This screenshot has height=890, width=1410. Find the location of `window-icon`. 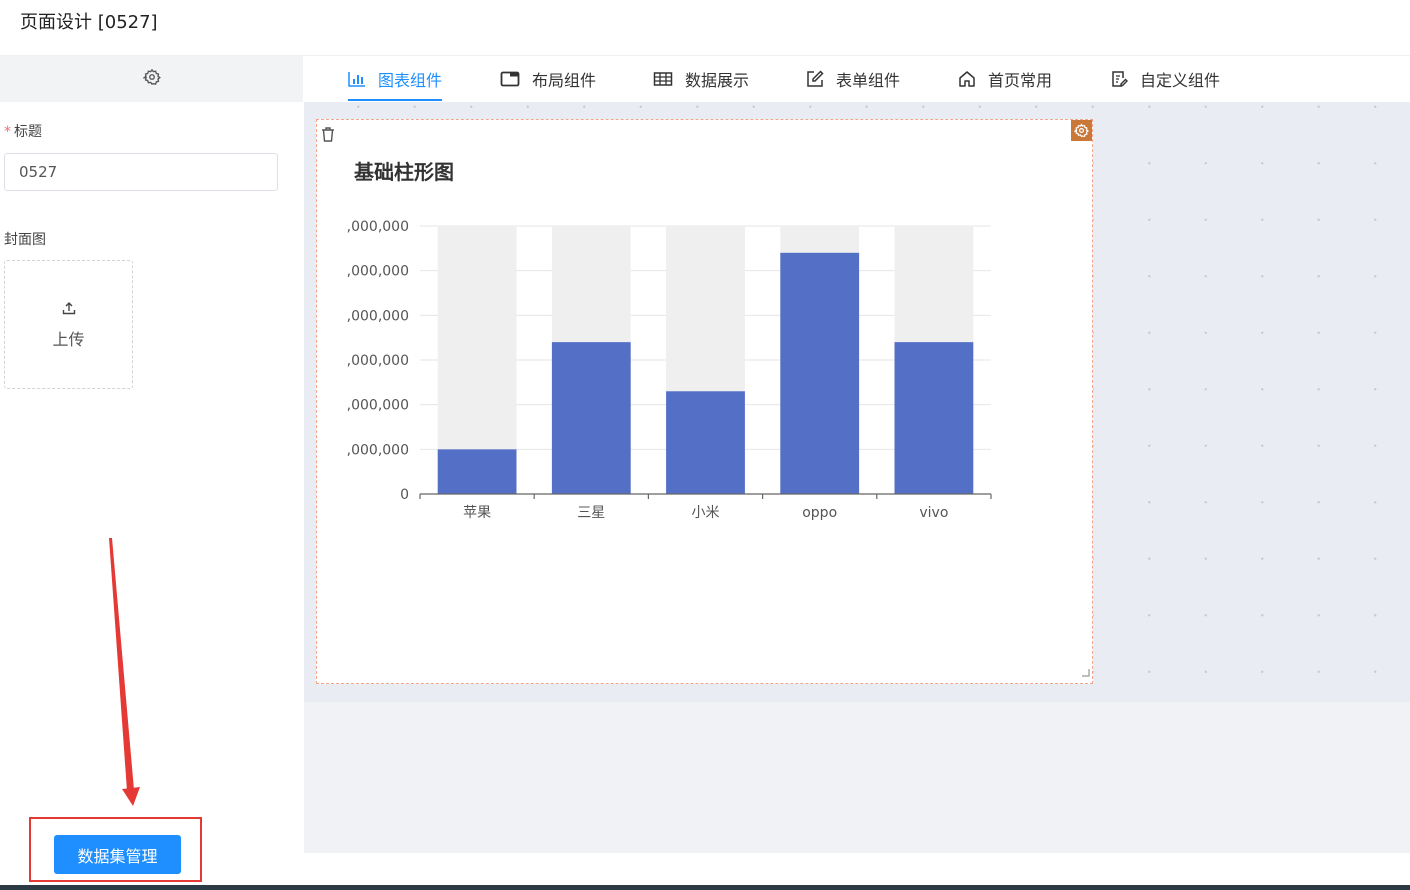

window-icon is located at coordinates (510, 79).